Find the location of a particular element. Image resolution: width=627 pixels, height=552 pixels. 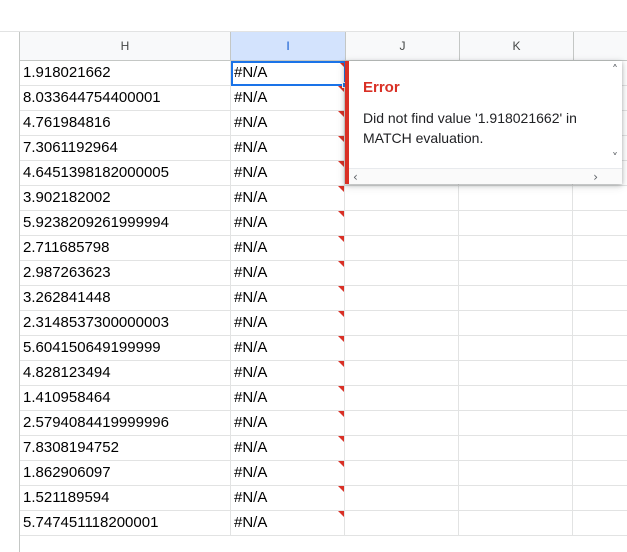

chevron-up-icon: ˄ is located at coordinates (615, 70).